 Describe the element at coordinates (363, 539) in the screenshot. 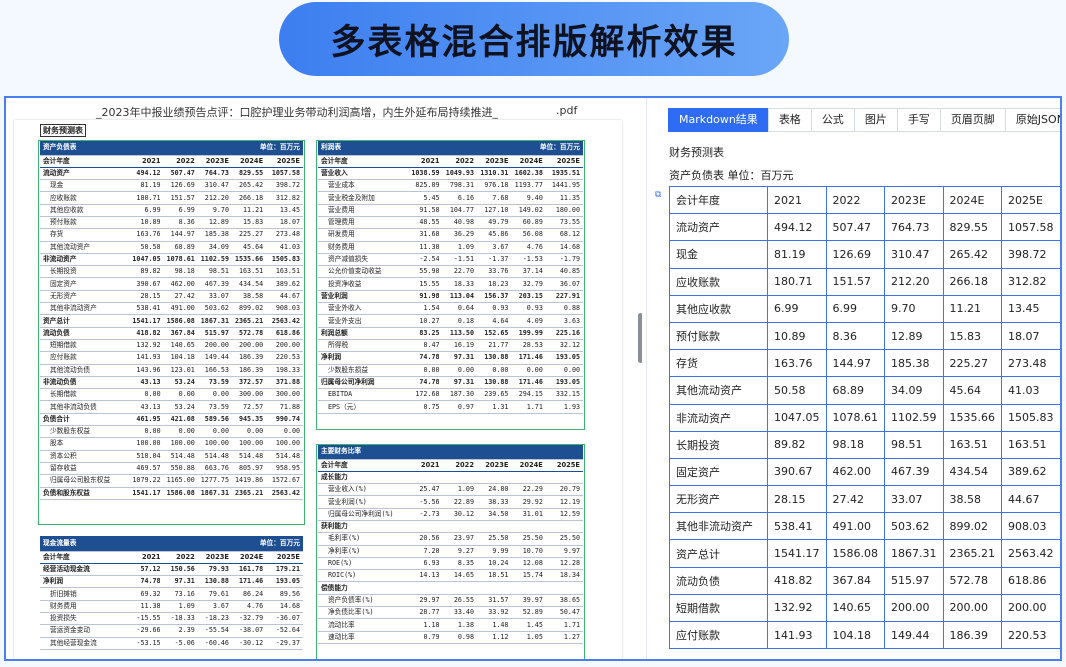

I see `table-cell: 毛利率(%)` at that location.